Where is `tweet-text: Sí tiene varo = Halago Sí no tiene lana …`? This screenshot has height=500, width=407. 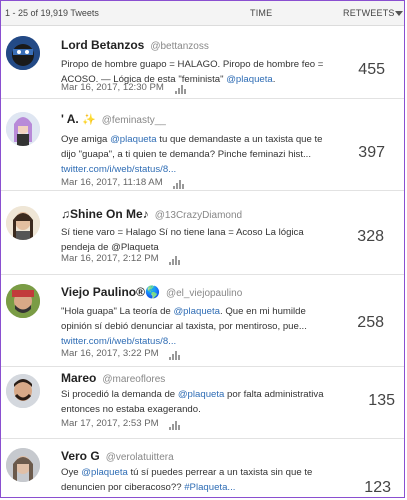
tweet-text: Sí tiene varo = Halago Sí no tiene lana … is located at coordinates (182, 240).